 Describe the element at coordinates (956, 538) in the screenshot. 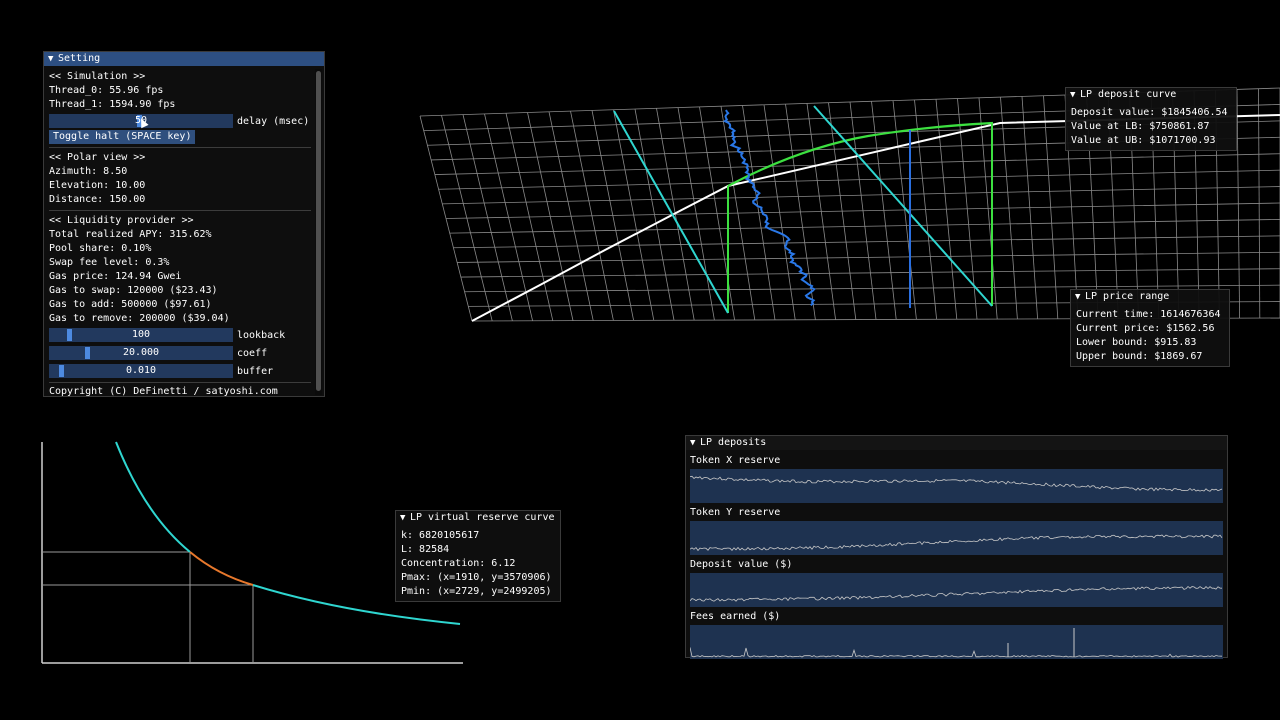

I see `token-y-reserve-plot` at that location.